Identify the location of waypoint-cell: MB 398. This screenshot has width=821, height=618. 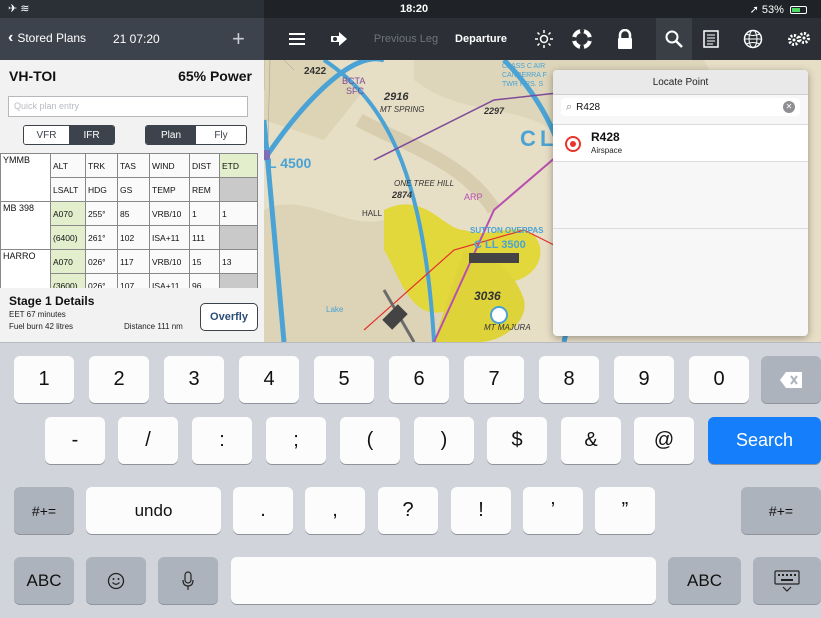
(25, 225).